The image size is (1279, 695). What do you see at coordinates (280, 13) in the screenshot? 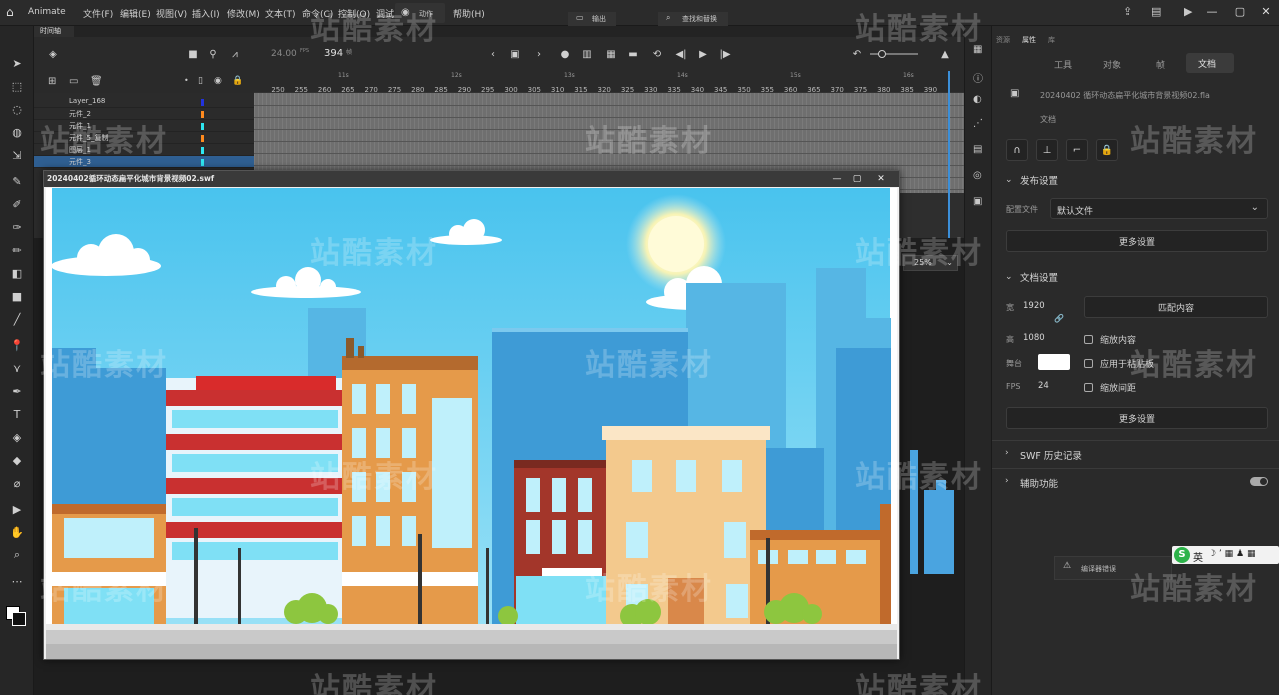
I see `menu-text: 文本(T)` at bounding box center [280, 13].